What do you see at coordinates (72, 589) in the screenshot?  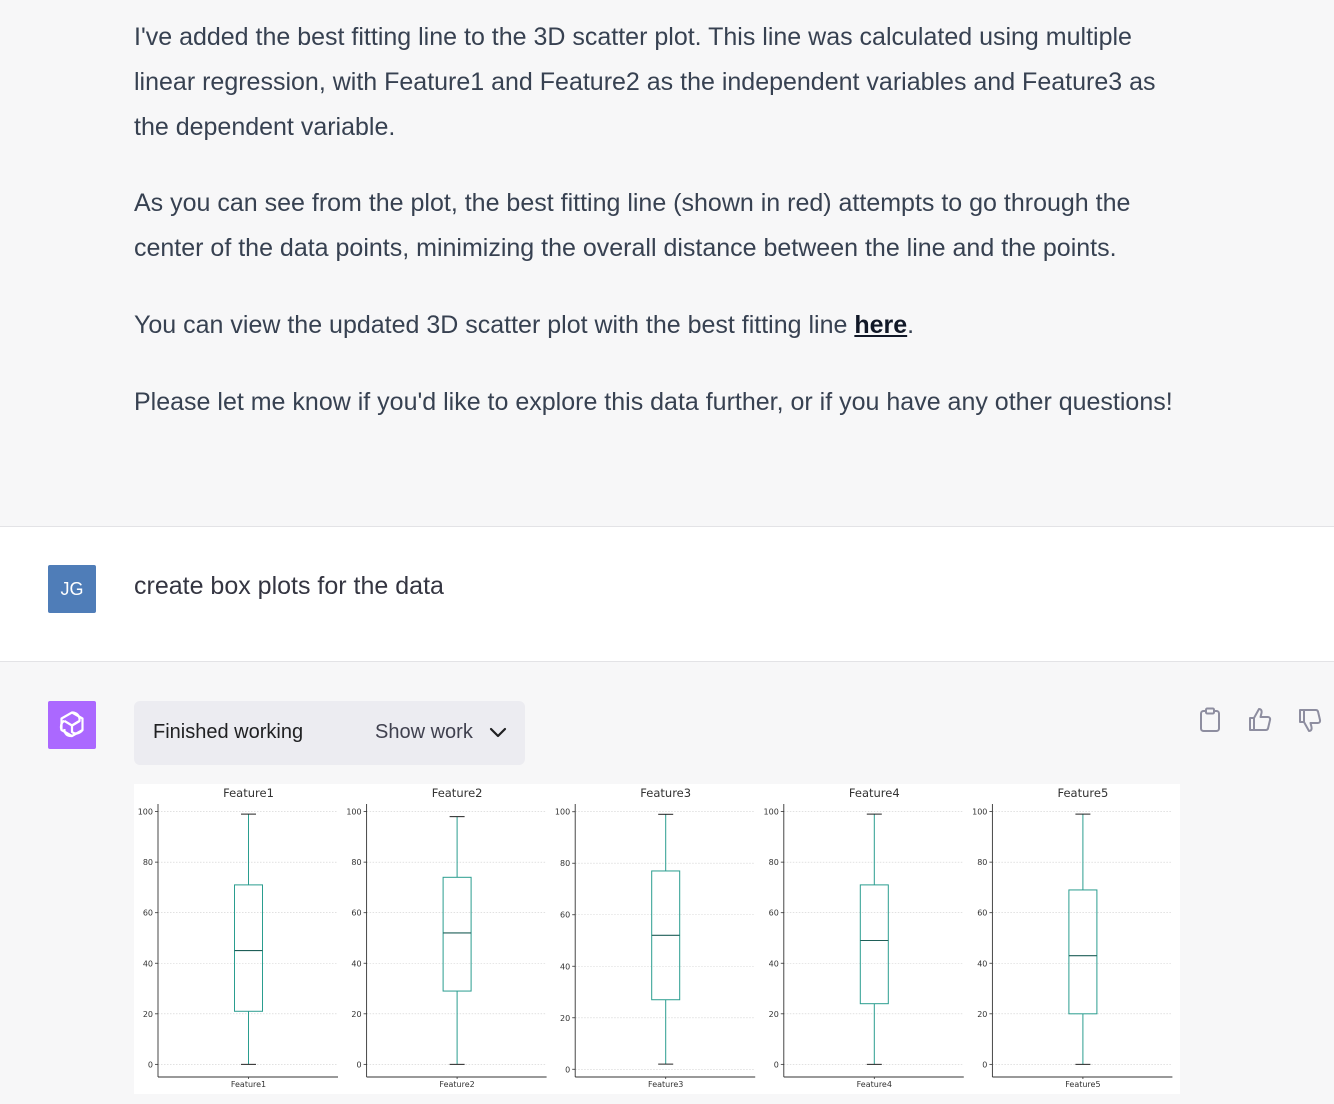 I see `user-avatar: JG` at bounding box center [72, 589].